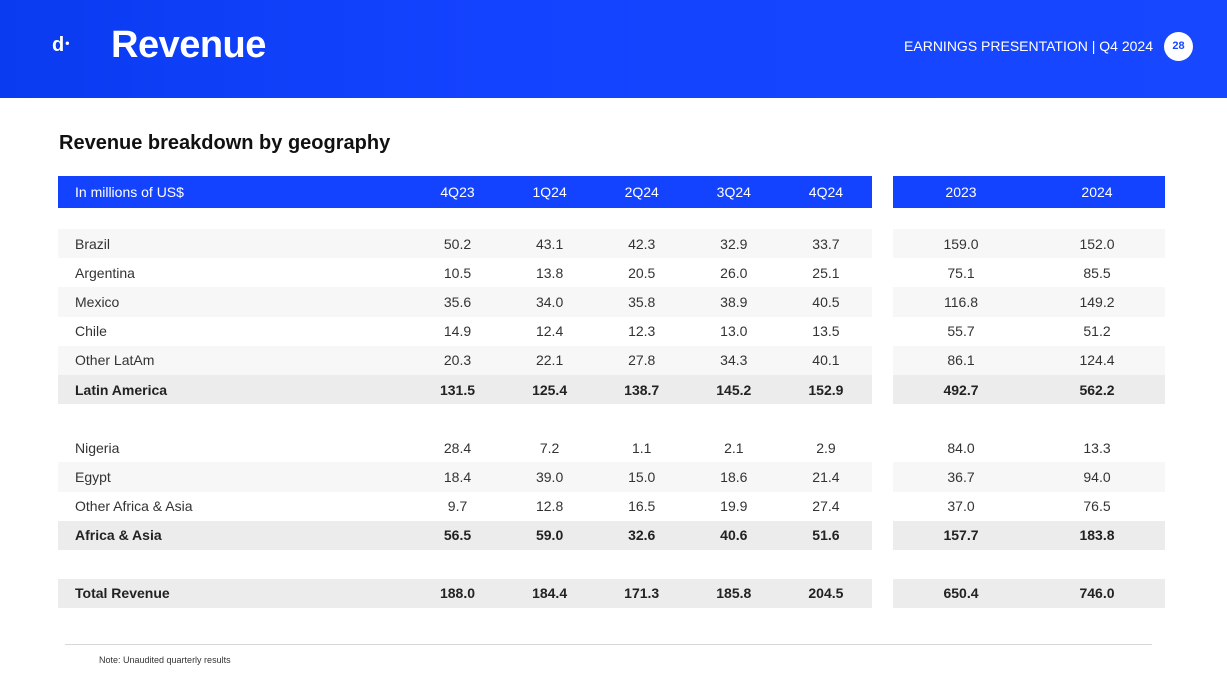  I want to click on row-label: Other Africa & Asia, so click(134, 506).